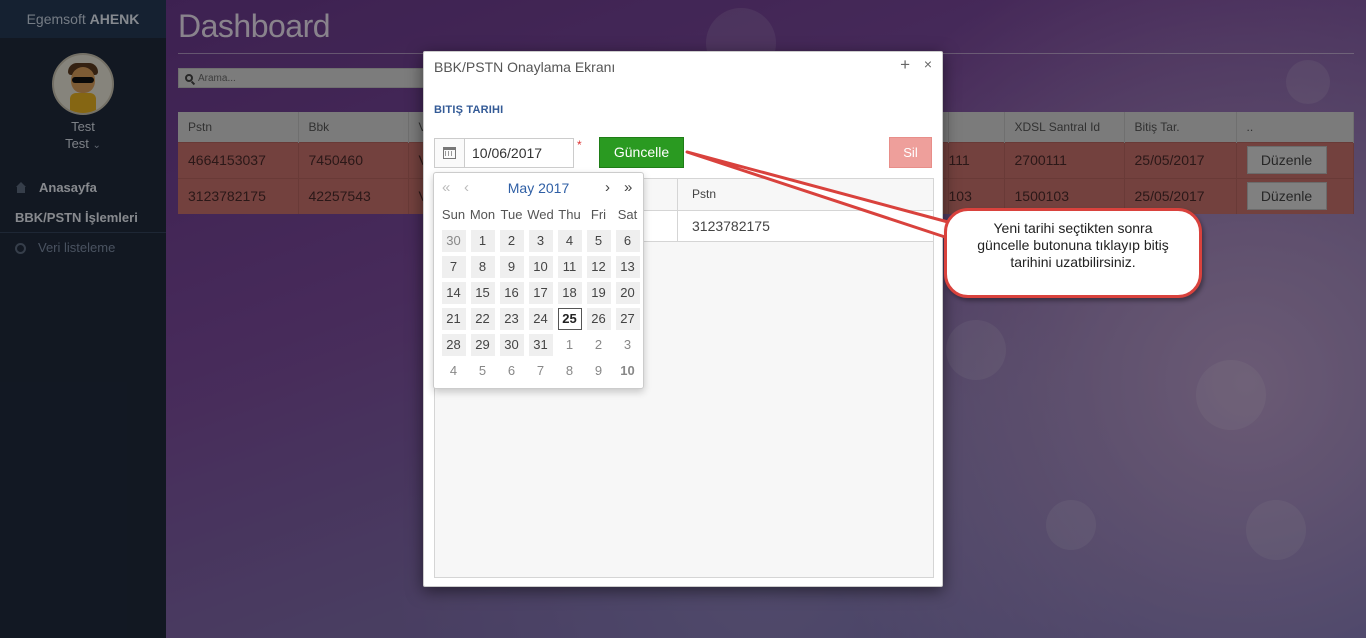 The height and width of the screenshot is (638, 1366). I want to click on day-cell: 28, so click(453, 346).